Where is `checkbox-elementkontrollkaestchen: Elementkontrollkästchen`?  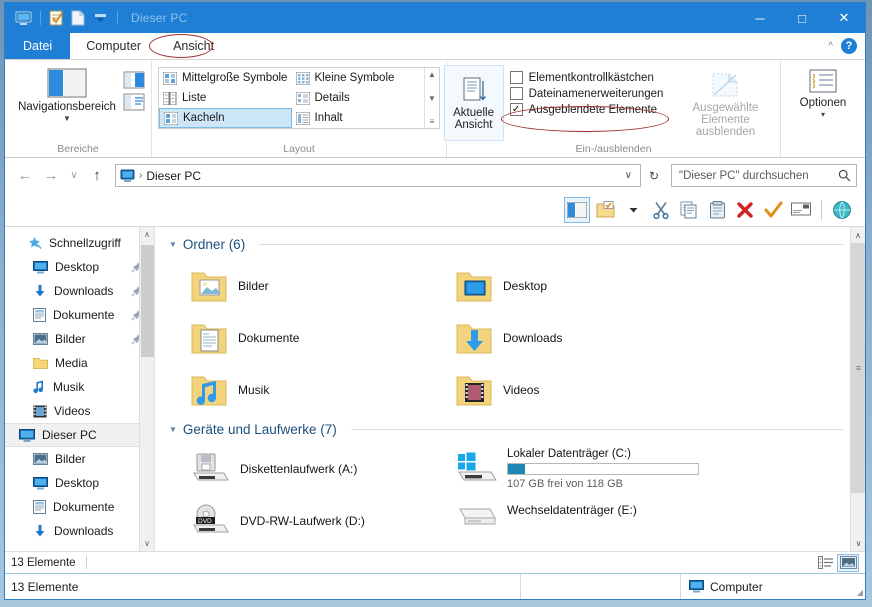
checkbox-elementkontrollkaestchen: Elementkontrollkästchen is located at coordinates (586, 77).